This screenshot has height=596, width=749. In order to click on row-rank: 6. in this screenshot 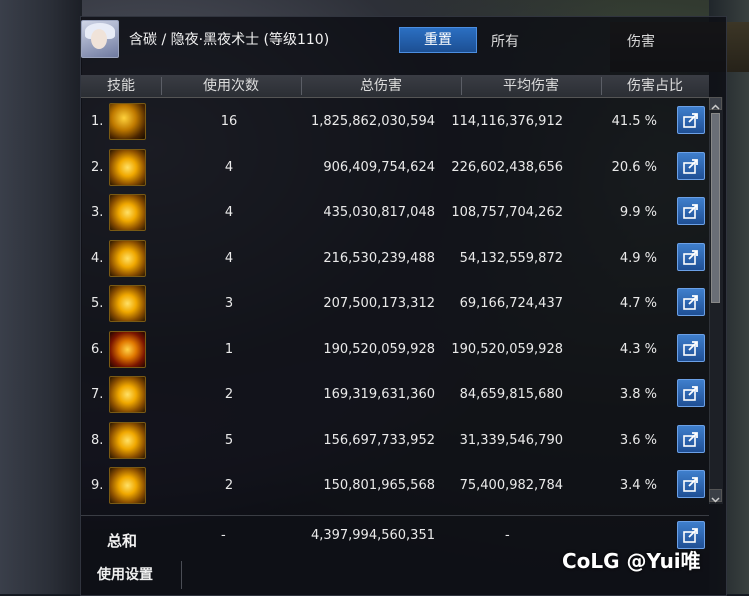, I will do `click(97, 349)`.